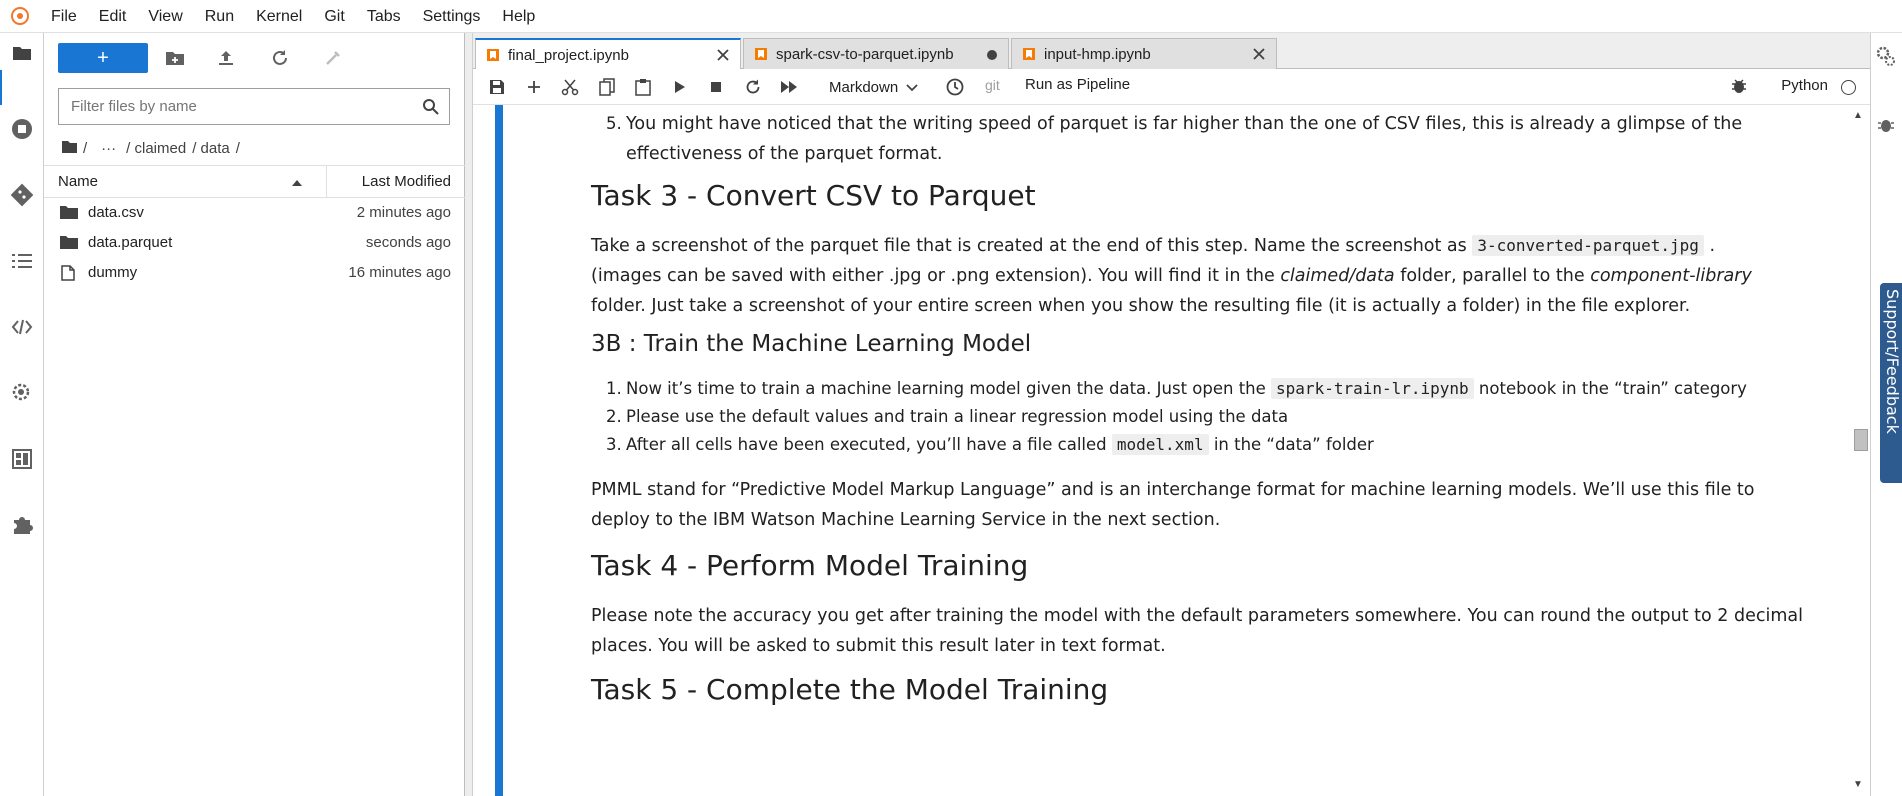 The height and width of the screenshot is (796, 1902). What do you see at coordinates (499, 450) in the screenshot?
I see `active-cell-indicator` at bounding box center [499, 450].